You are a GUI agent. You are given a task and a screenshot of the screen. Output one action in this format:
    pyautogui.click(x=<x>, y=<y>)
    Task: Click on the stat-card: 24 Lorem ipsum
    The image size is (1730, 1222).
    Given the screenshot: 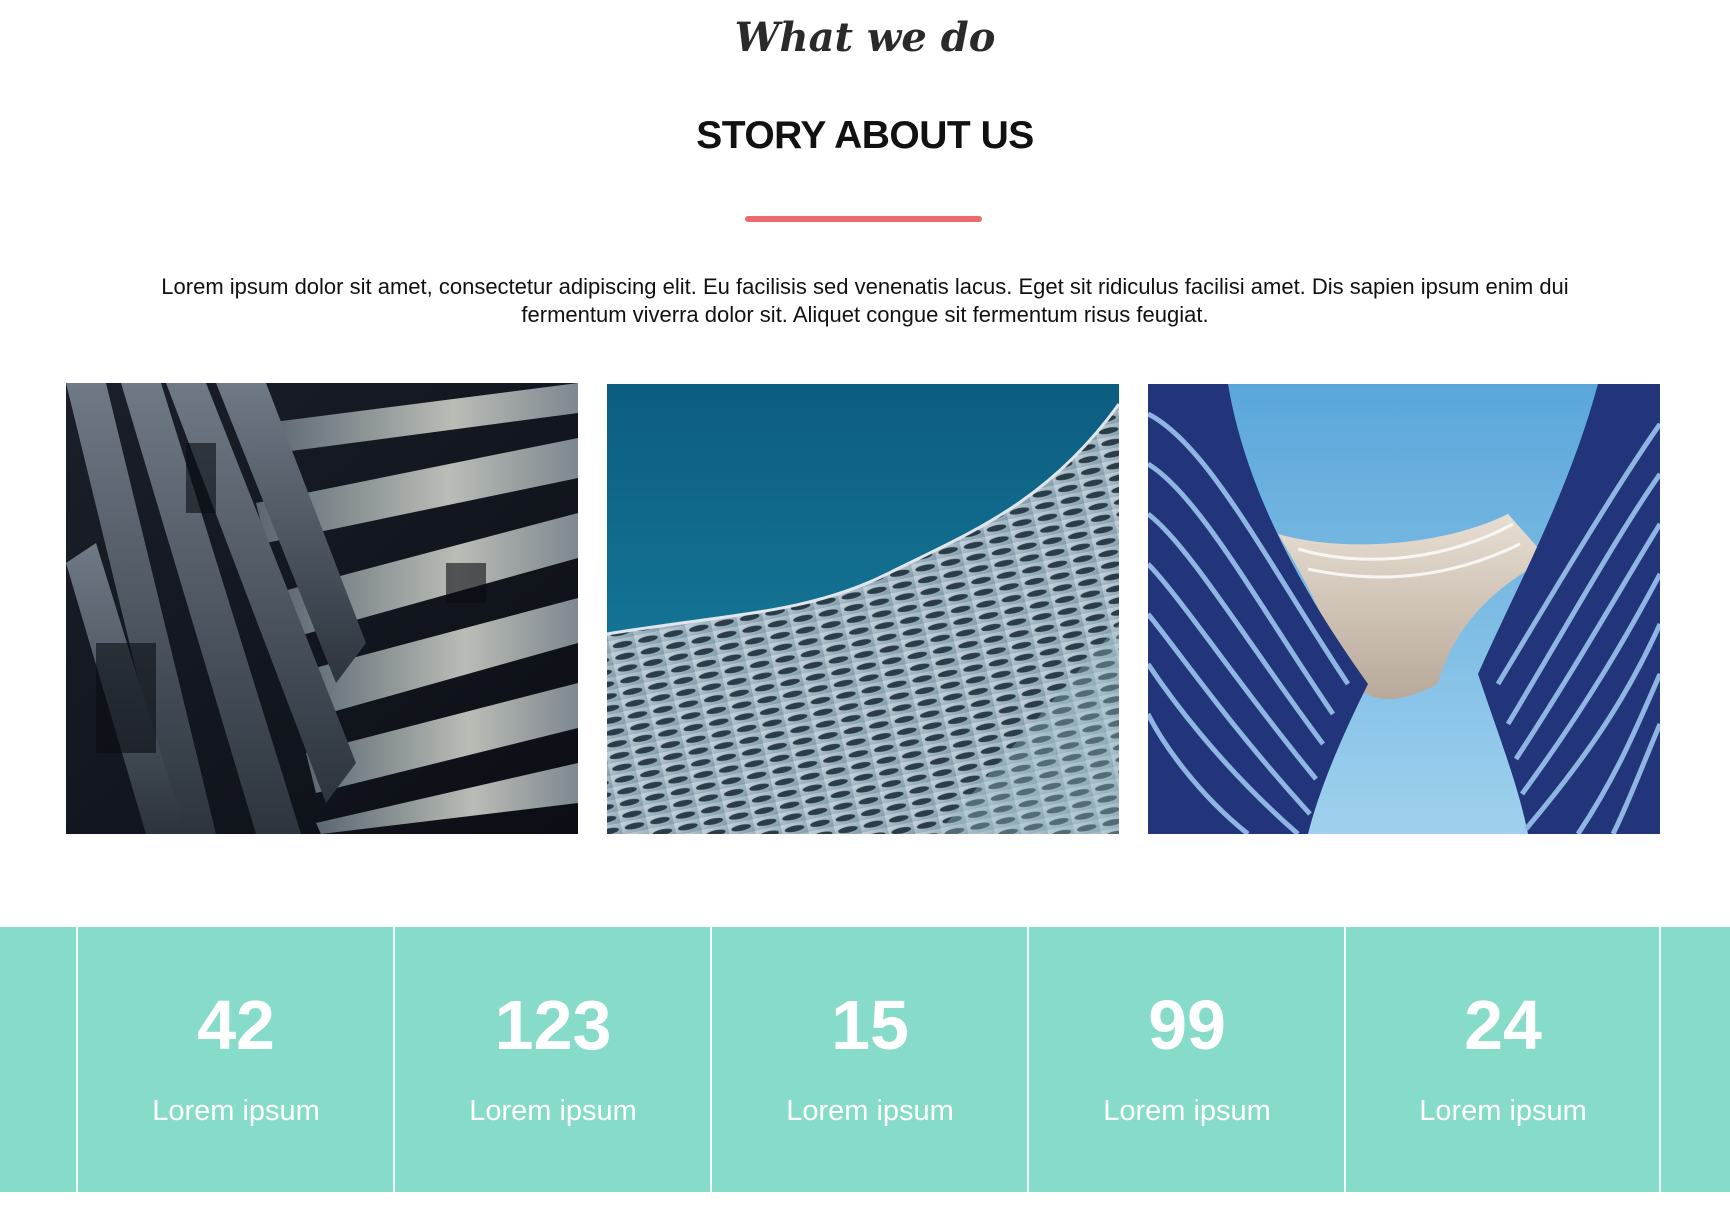 What is the action you would take?
    pyautogui.click(x=1503, y=1059)
    